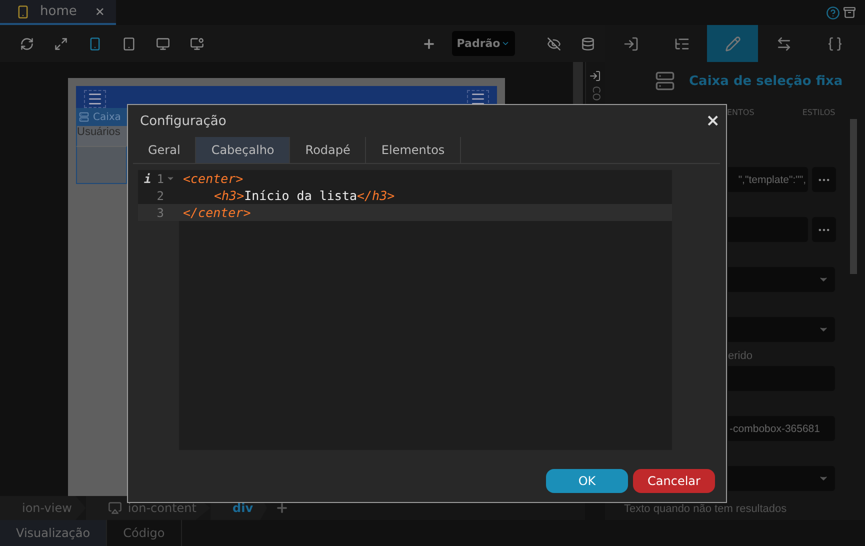  Describe the element at coordinates (216, 212) in the screenshot. I see `code-line: </center>` at that location.